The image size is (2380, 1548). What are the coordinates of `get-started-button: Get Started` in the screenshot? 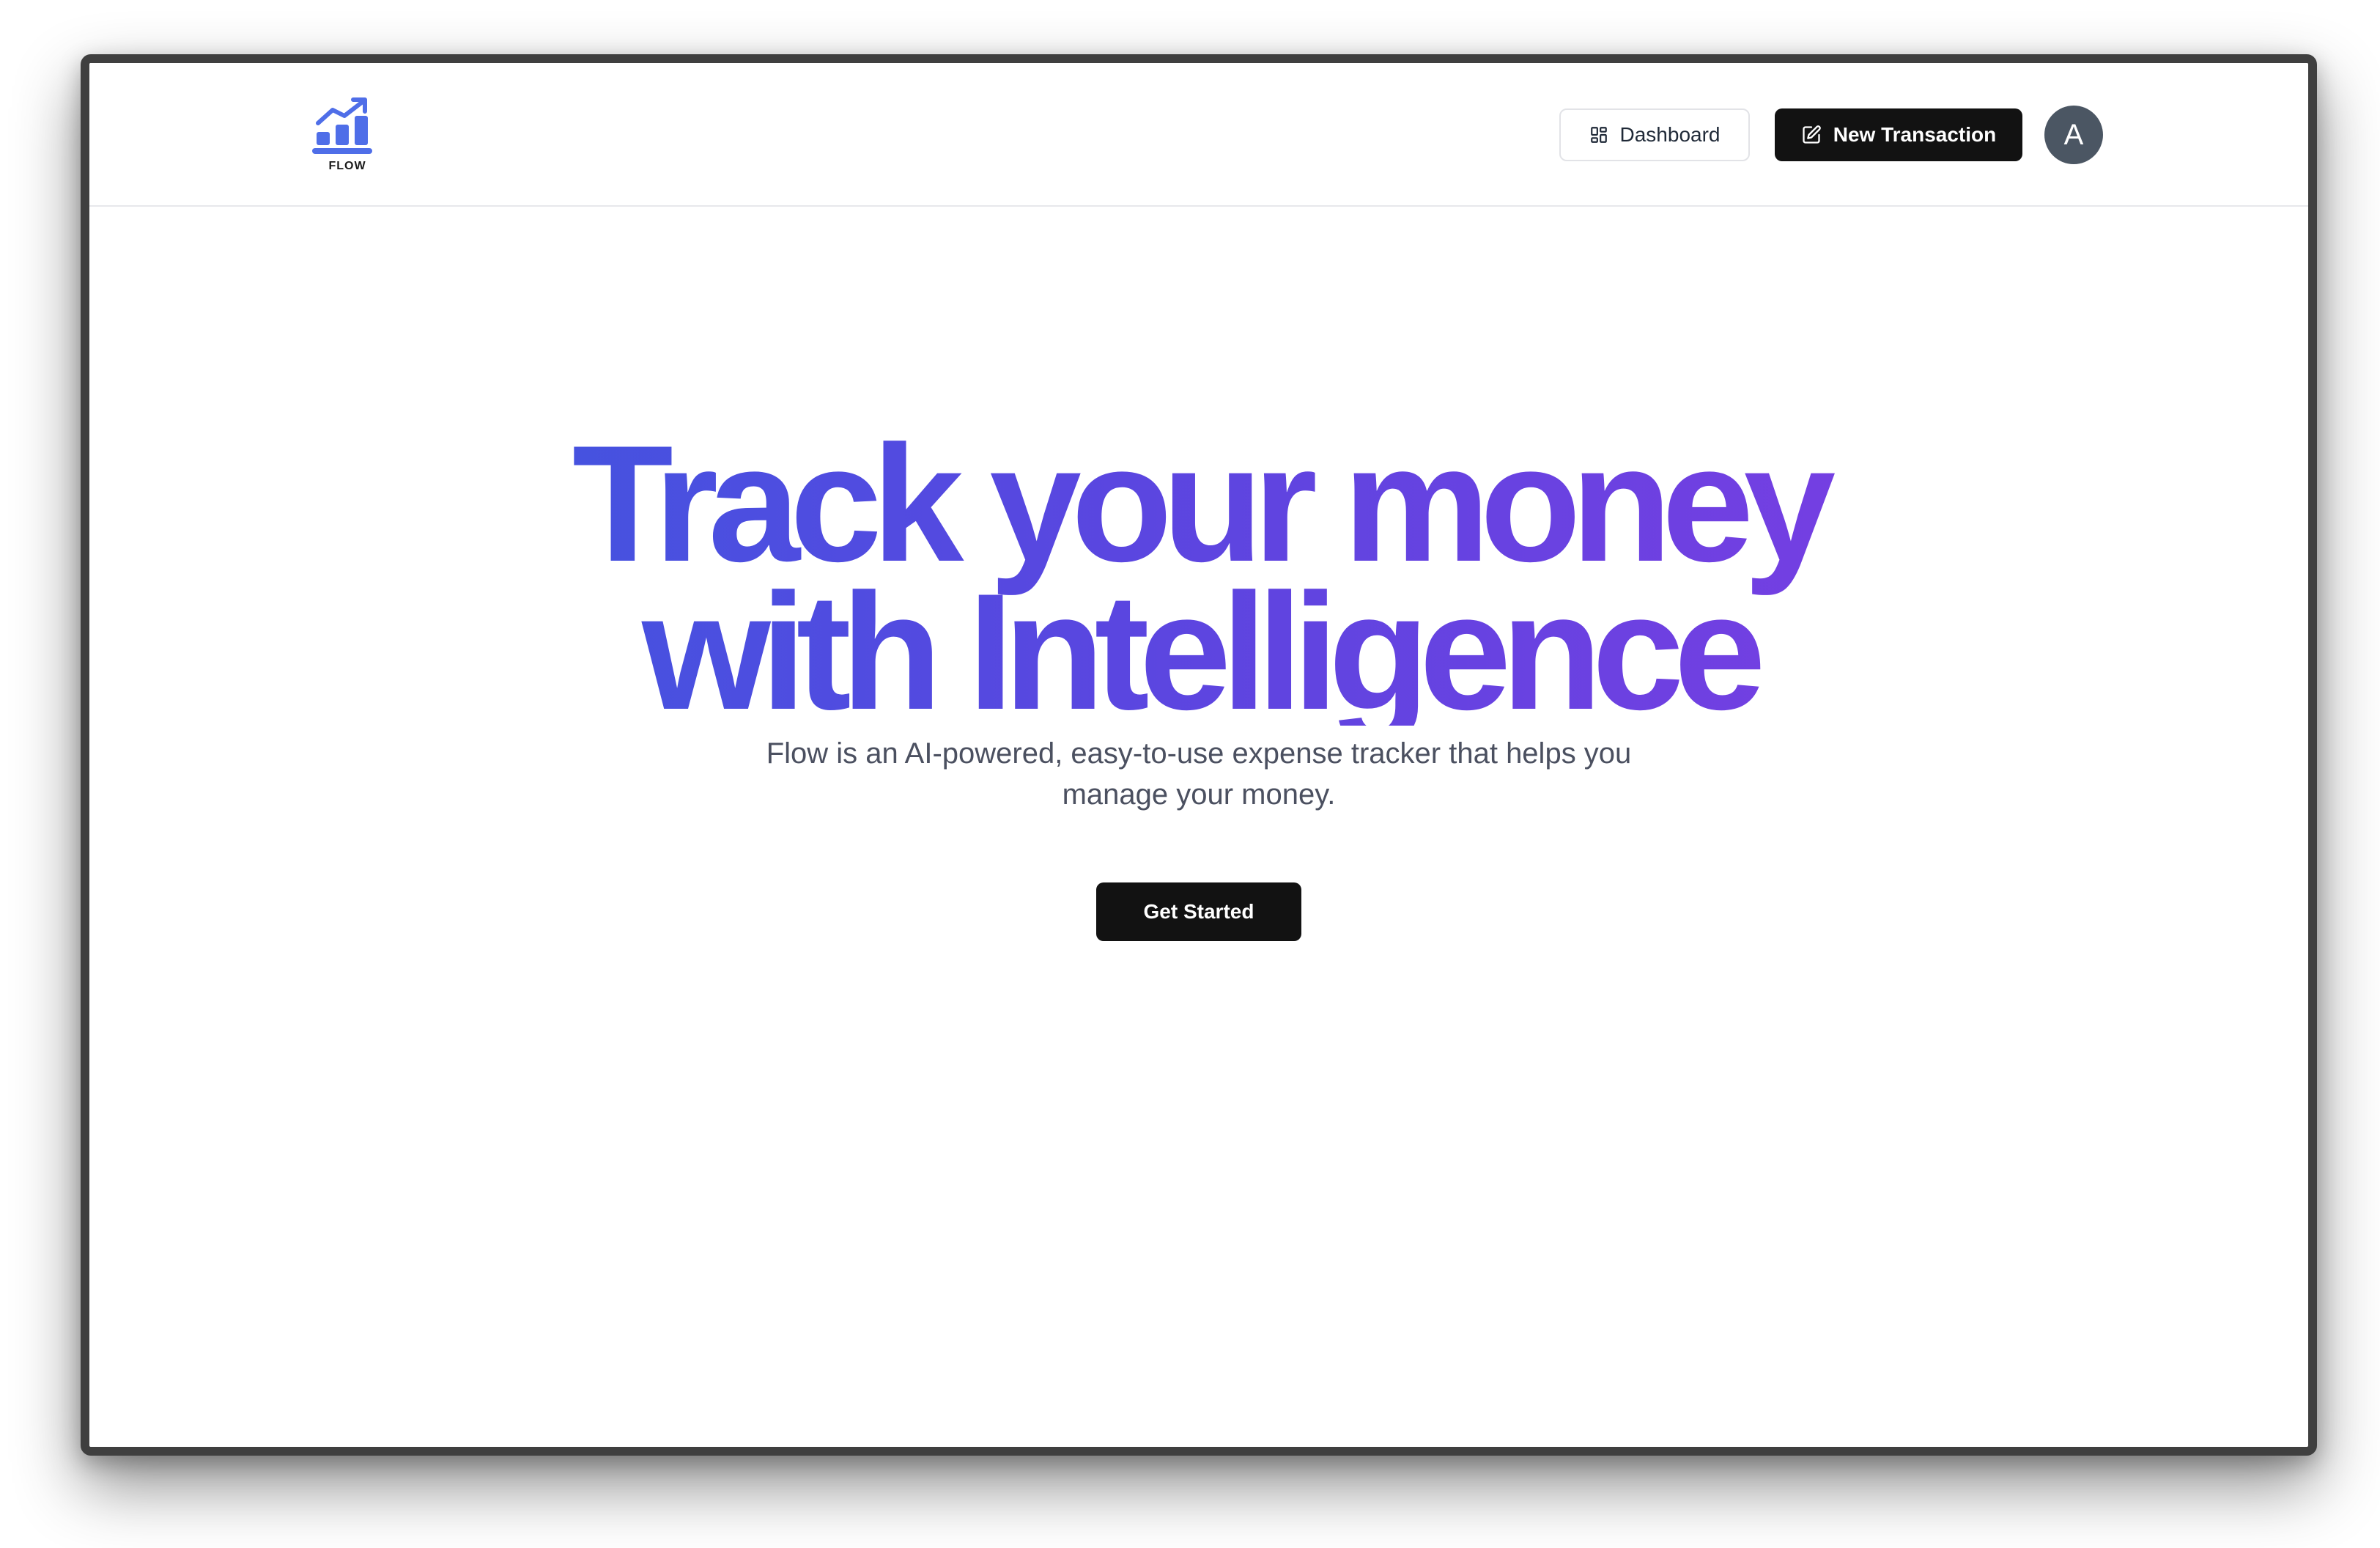 It's located at (1198, 911).